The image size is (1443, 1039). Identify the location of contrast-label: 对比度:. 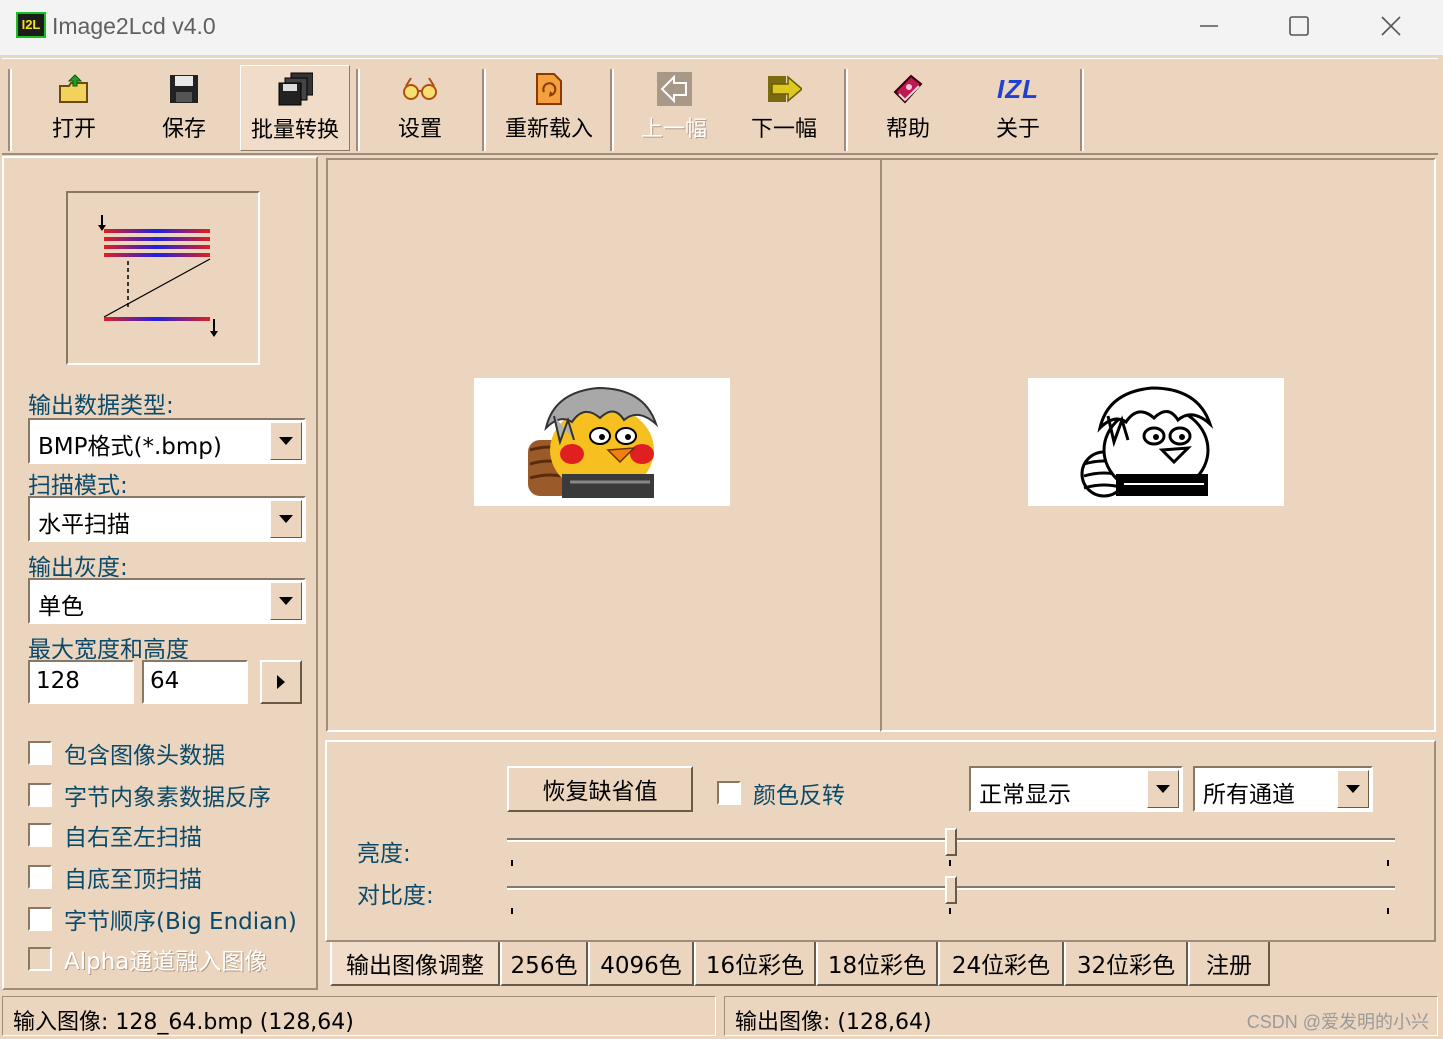
(395, 896).